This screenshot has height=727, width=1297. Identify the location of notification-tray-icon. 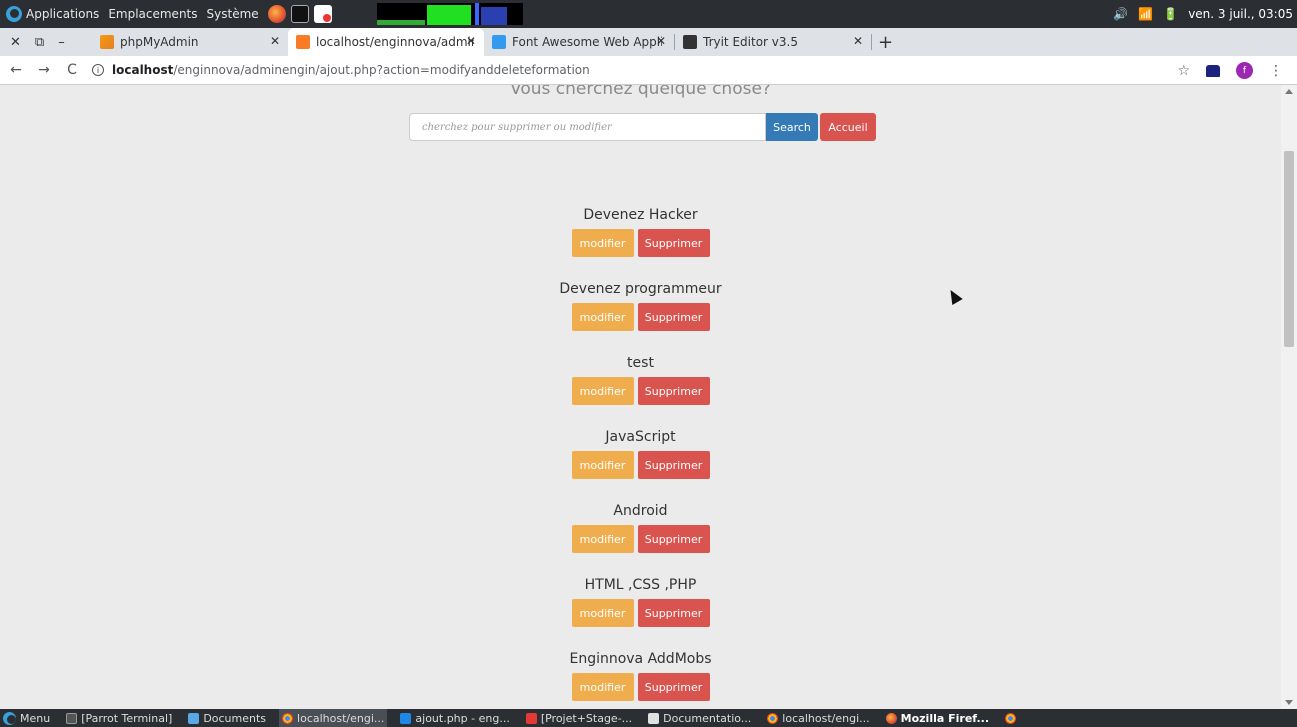
(1012, 718).